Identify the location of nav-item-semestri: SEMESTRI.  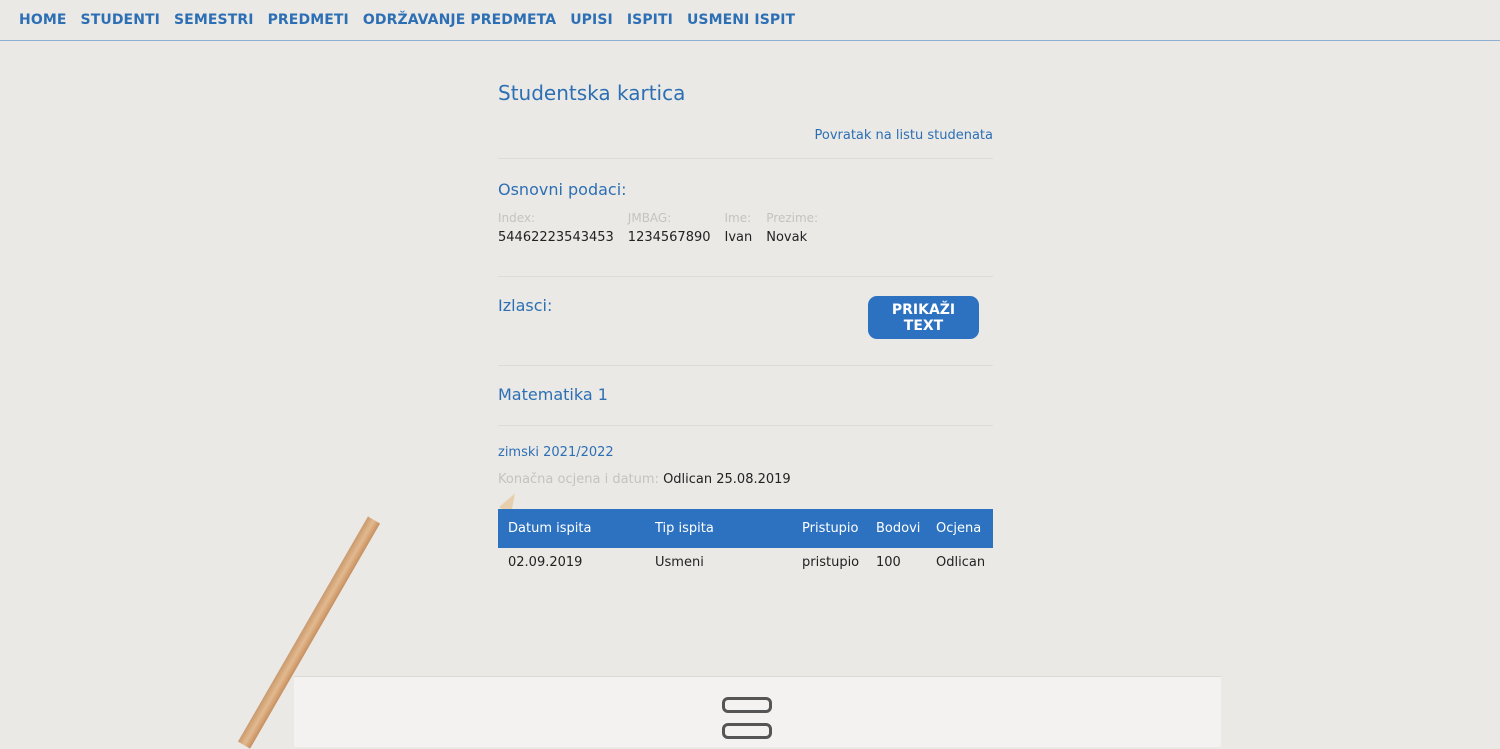
(214, 20).